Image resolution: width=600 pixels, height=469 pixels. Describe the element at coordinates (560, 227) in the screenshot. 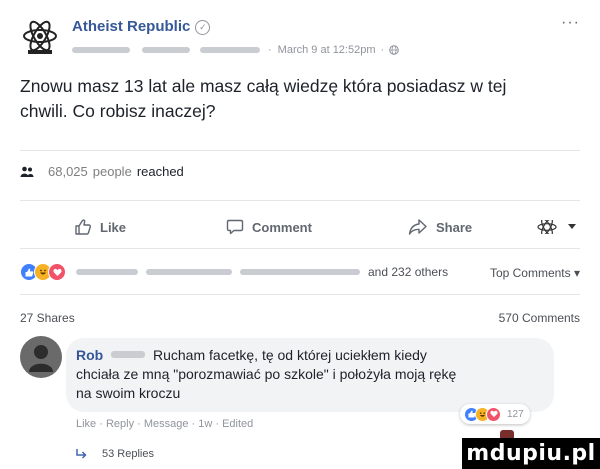

I see `post-as-selector` at that location.